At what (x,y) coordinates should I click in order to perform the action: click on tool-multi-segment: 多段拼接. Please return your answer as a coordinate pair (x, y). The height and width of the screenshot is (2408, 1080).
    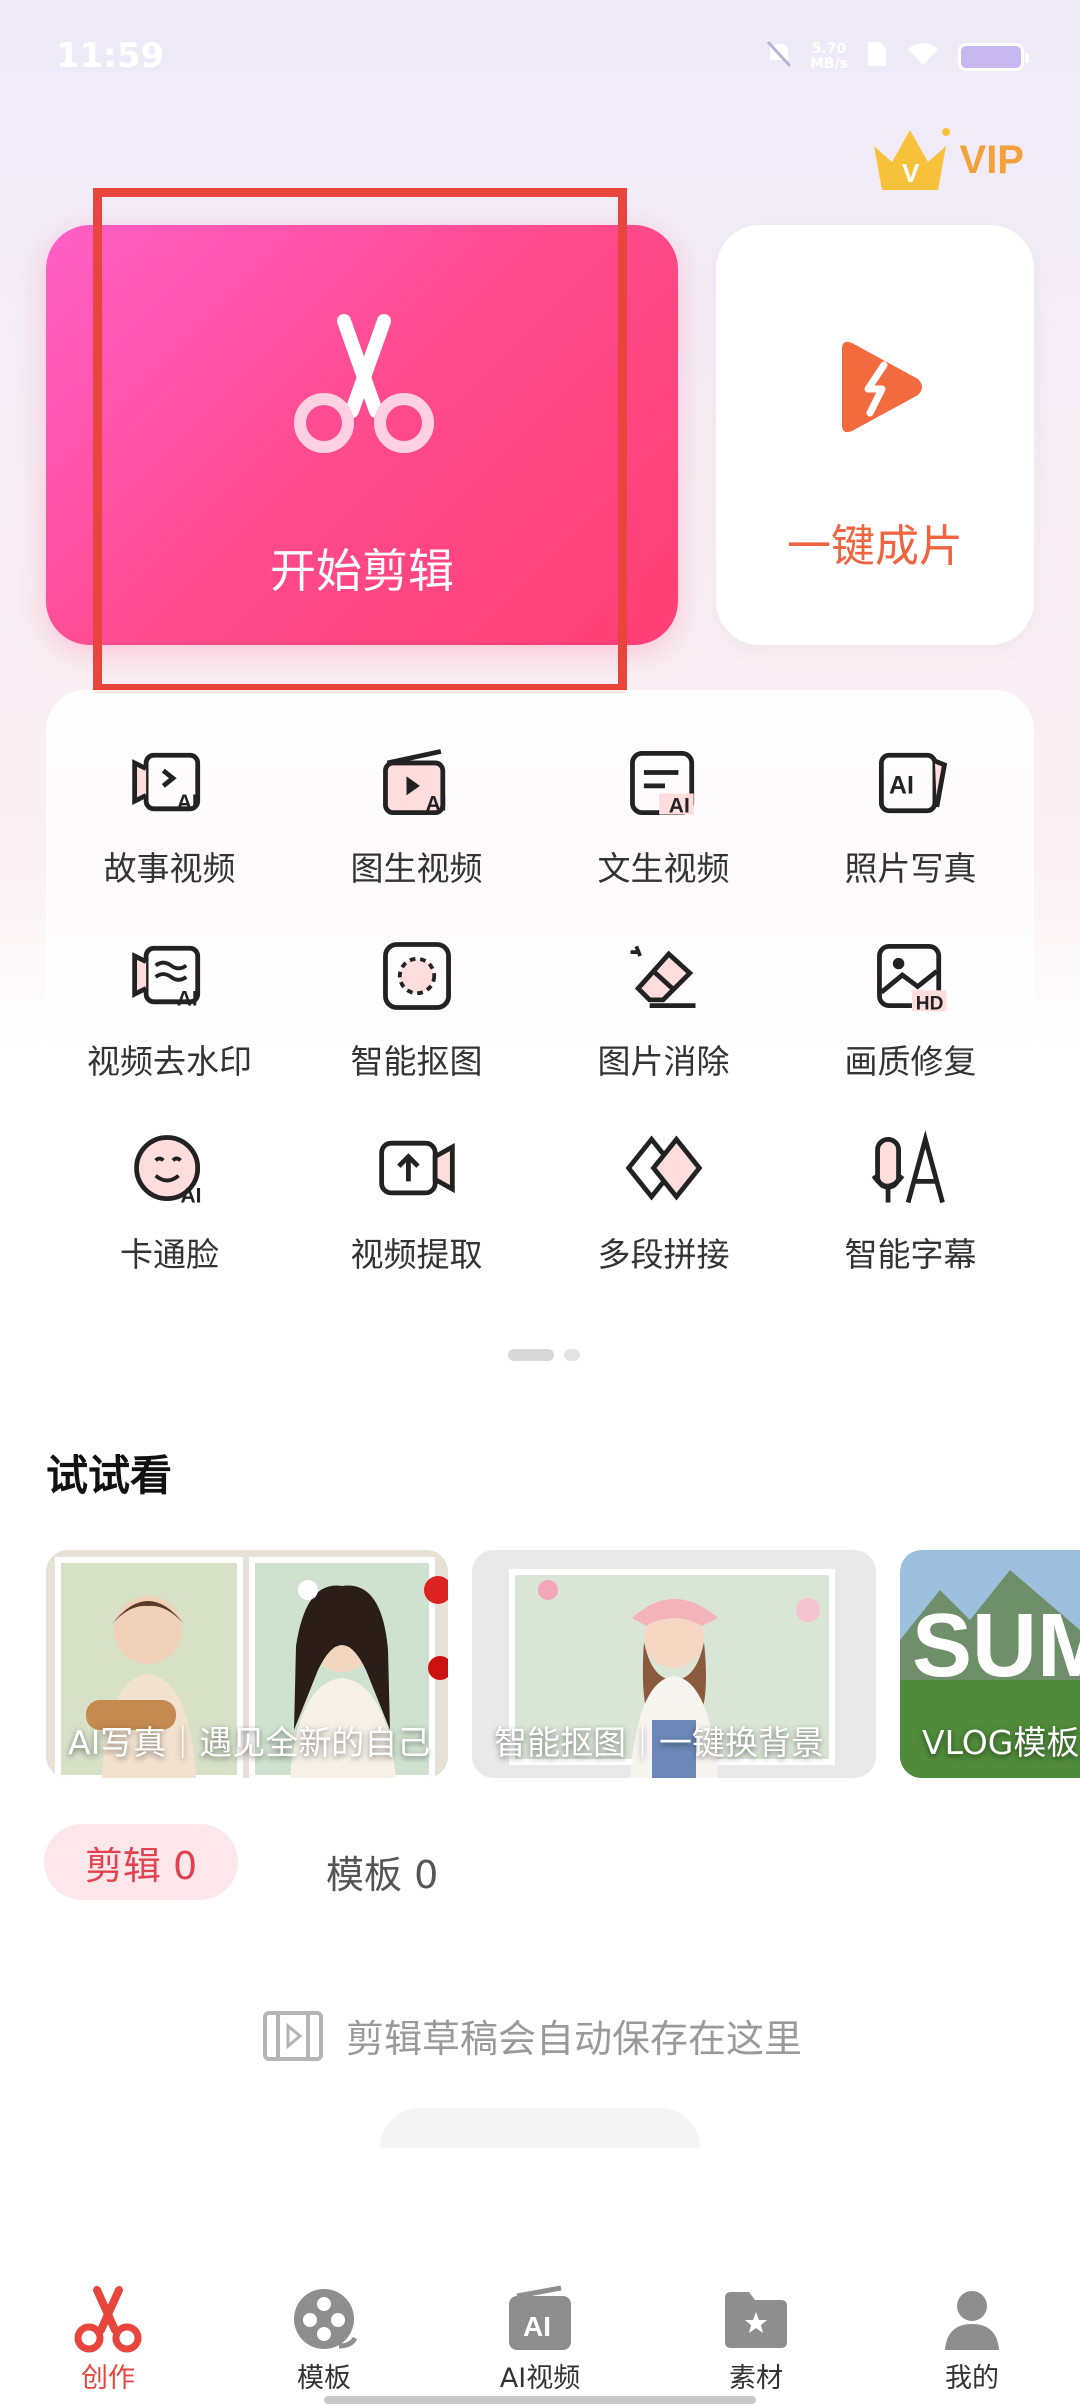
    Looking at the image, I should click on (663, 1181).